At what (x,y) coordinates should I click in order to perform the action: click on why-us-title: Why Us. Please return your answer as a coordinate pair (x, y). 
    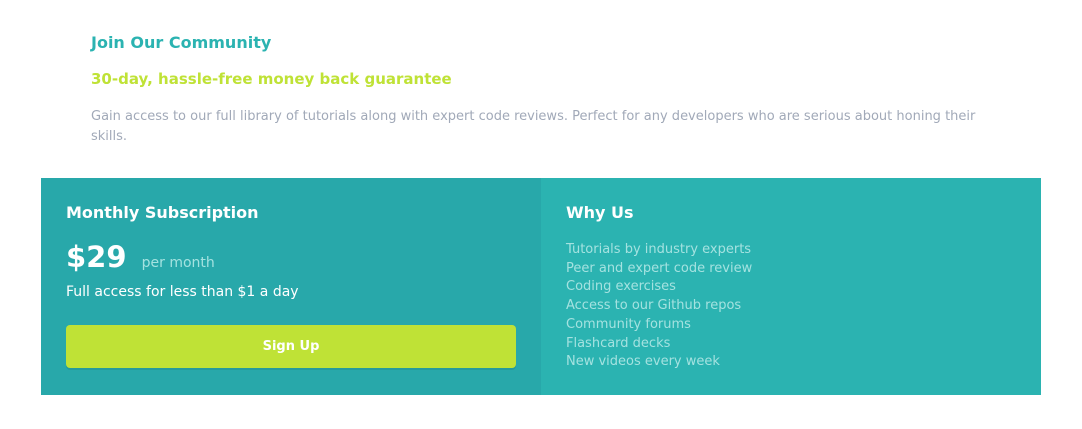
    Looking at the image, I should click on (600, 212).